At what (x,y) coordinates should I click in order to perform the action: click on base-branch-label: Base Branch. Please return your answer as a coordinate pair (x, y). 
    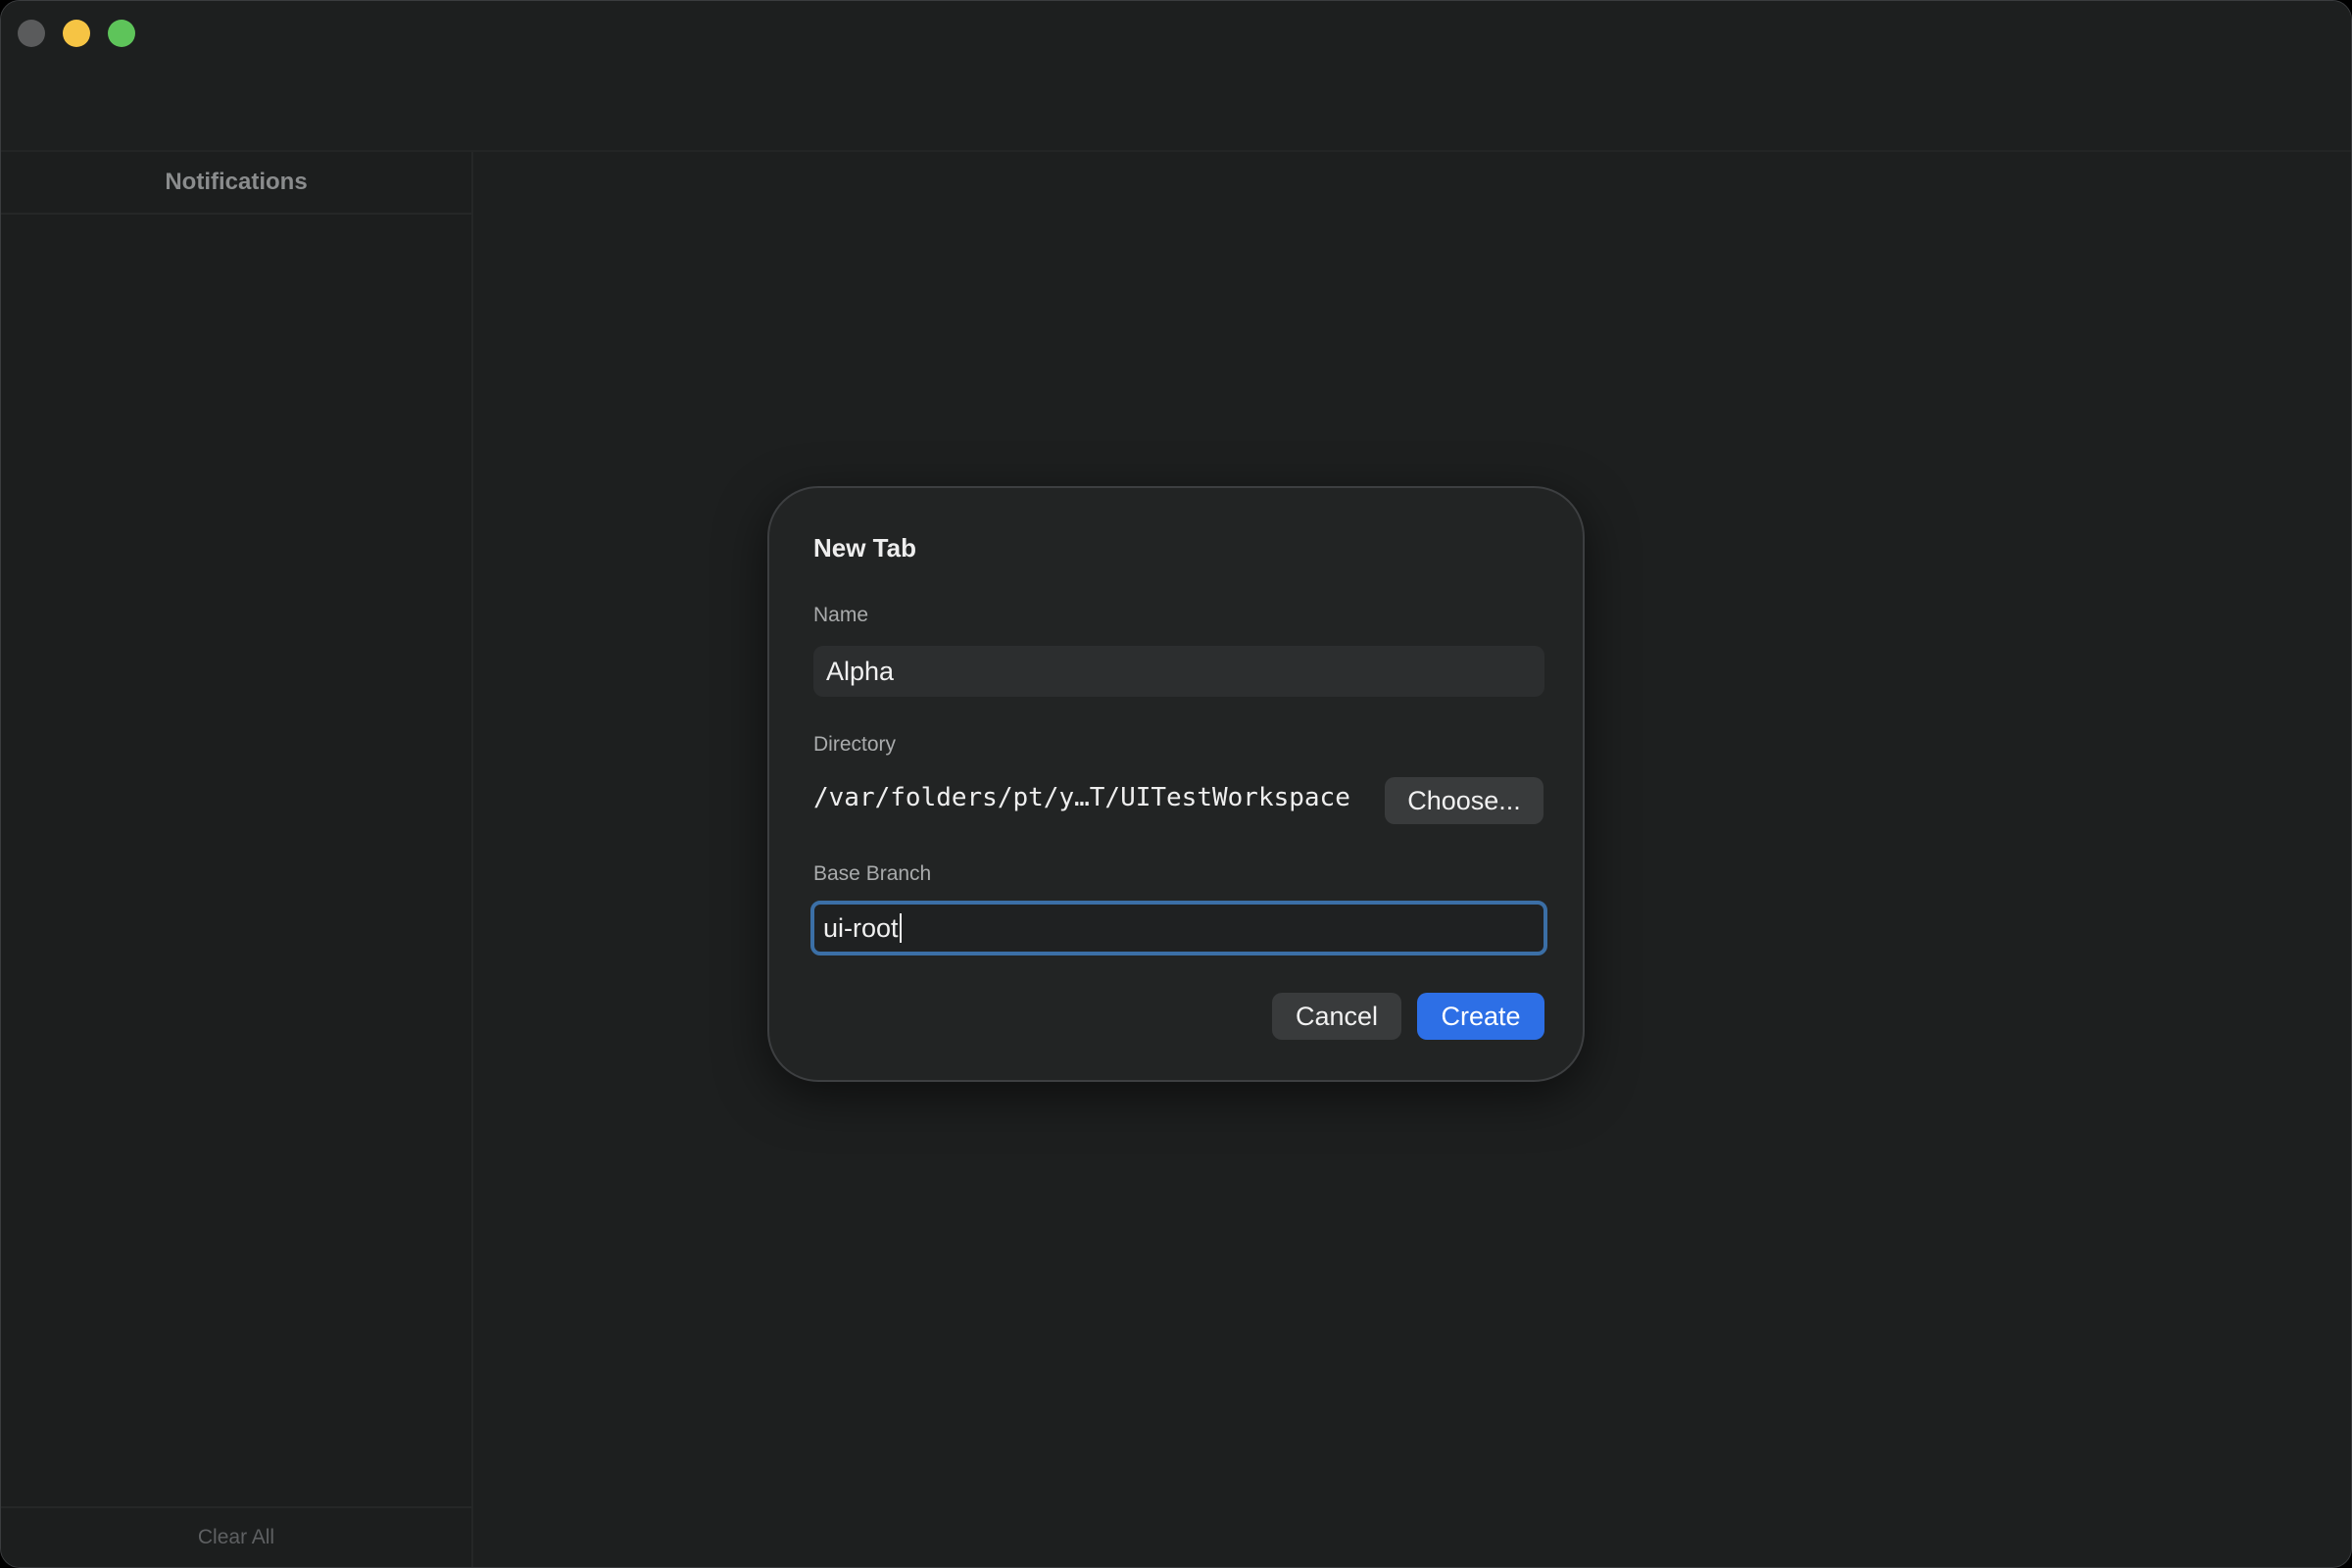
    Looking at the image, I should click on (872, 873).